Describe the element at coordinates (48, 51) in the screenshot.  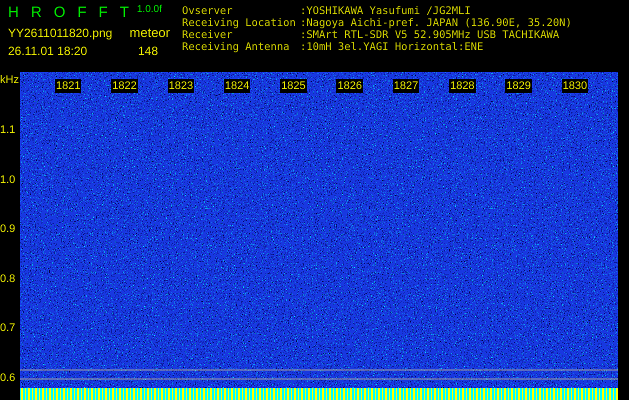
I see `datetime-text: 26.11.01 18:20` at that location.